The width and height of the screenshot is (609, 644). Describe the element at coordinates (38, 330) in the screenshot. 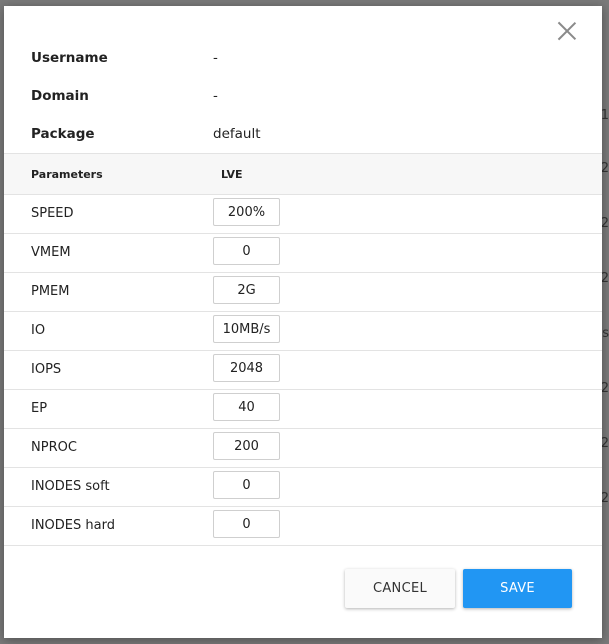

I see `io-label: IO` at that location.